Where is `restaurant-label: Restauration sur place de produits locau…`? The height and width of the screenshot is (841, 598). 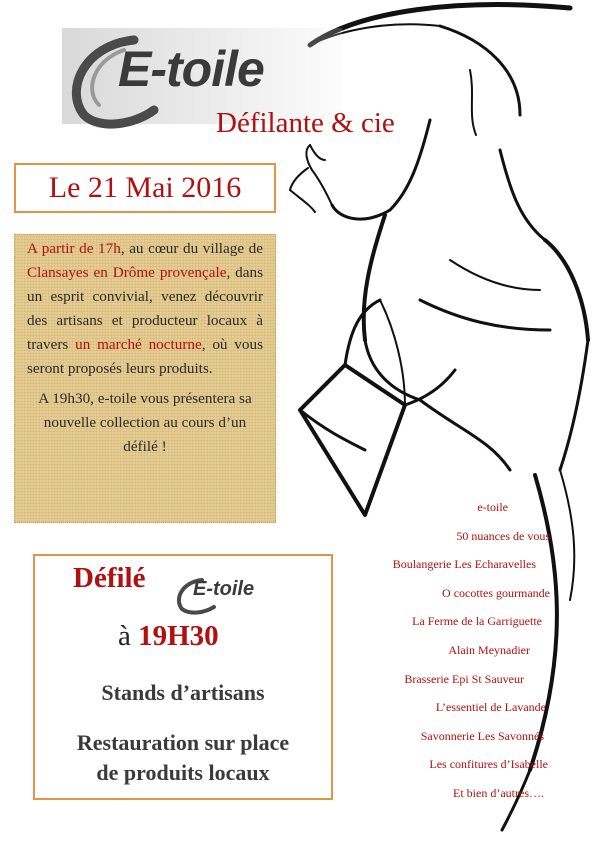 restaurant-label: Restauration sur place de produits locau… is located at coordinates (183, 757).